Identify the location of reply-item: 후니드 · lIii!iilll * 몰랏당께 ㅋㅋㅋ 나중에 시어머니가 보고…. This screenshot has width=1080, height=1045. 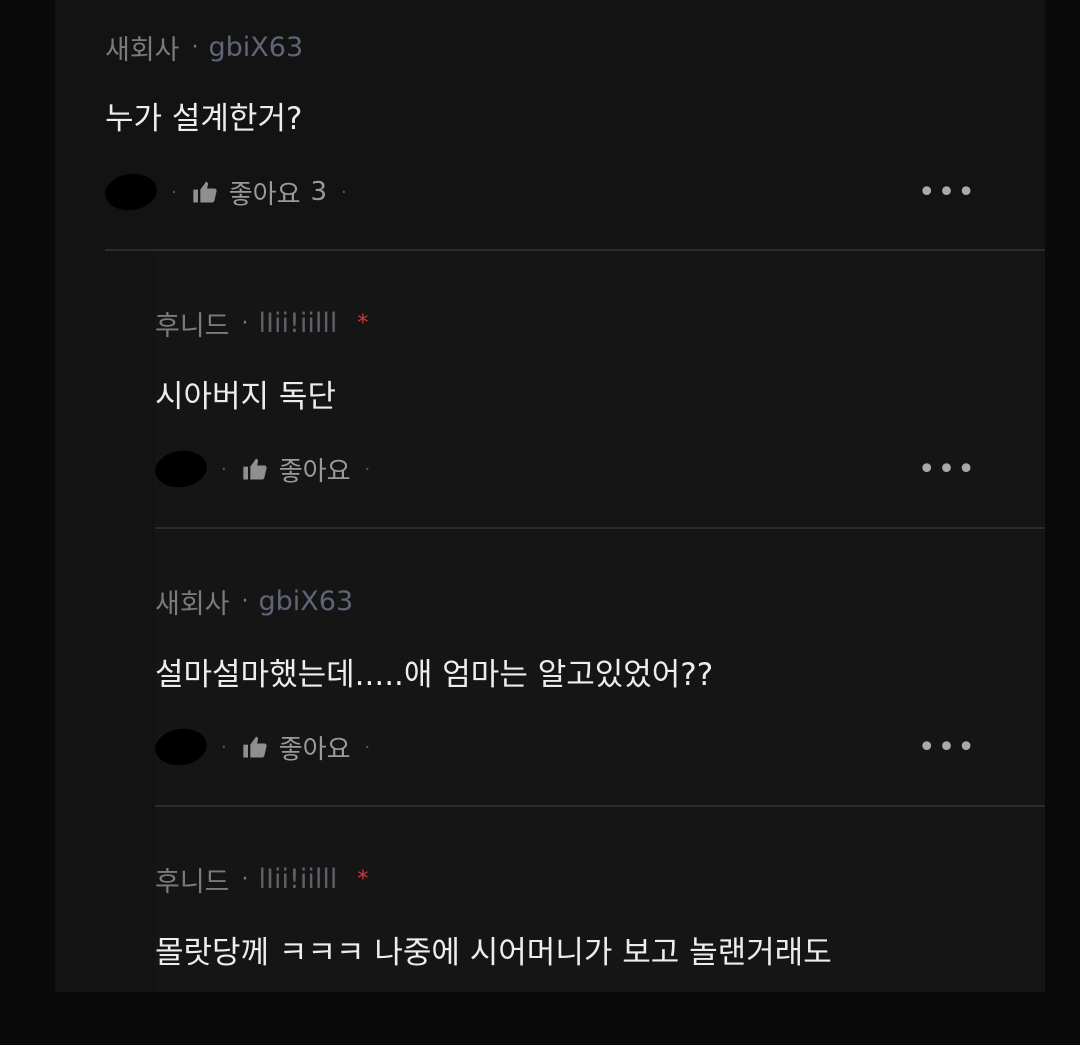
(600, 900).